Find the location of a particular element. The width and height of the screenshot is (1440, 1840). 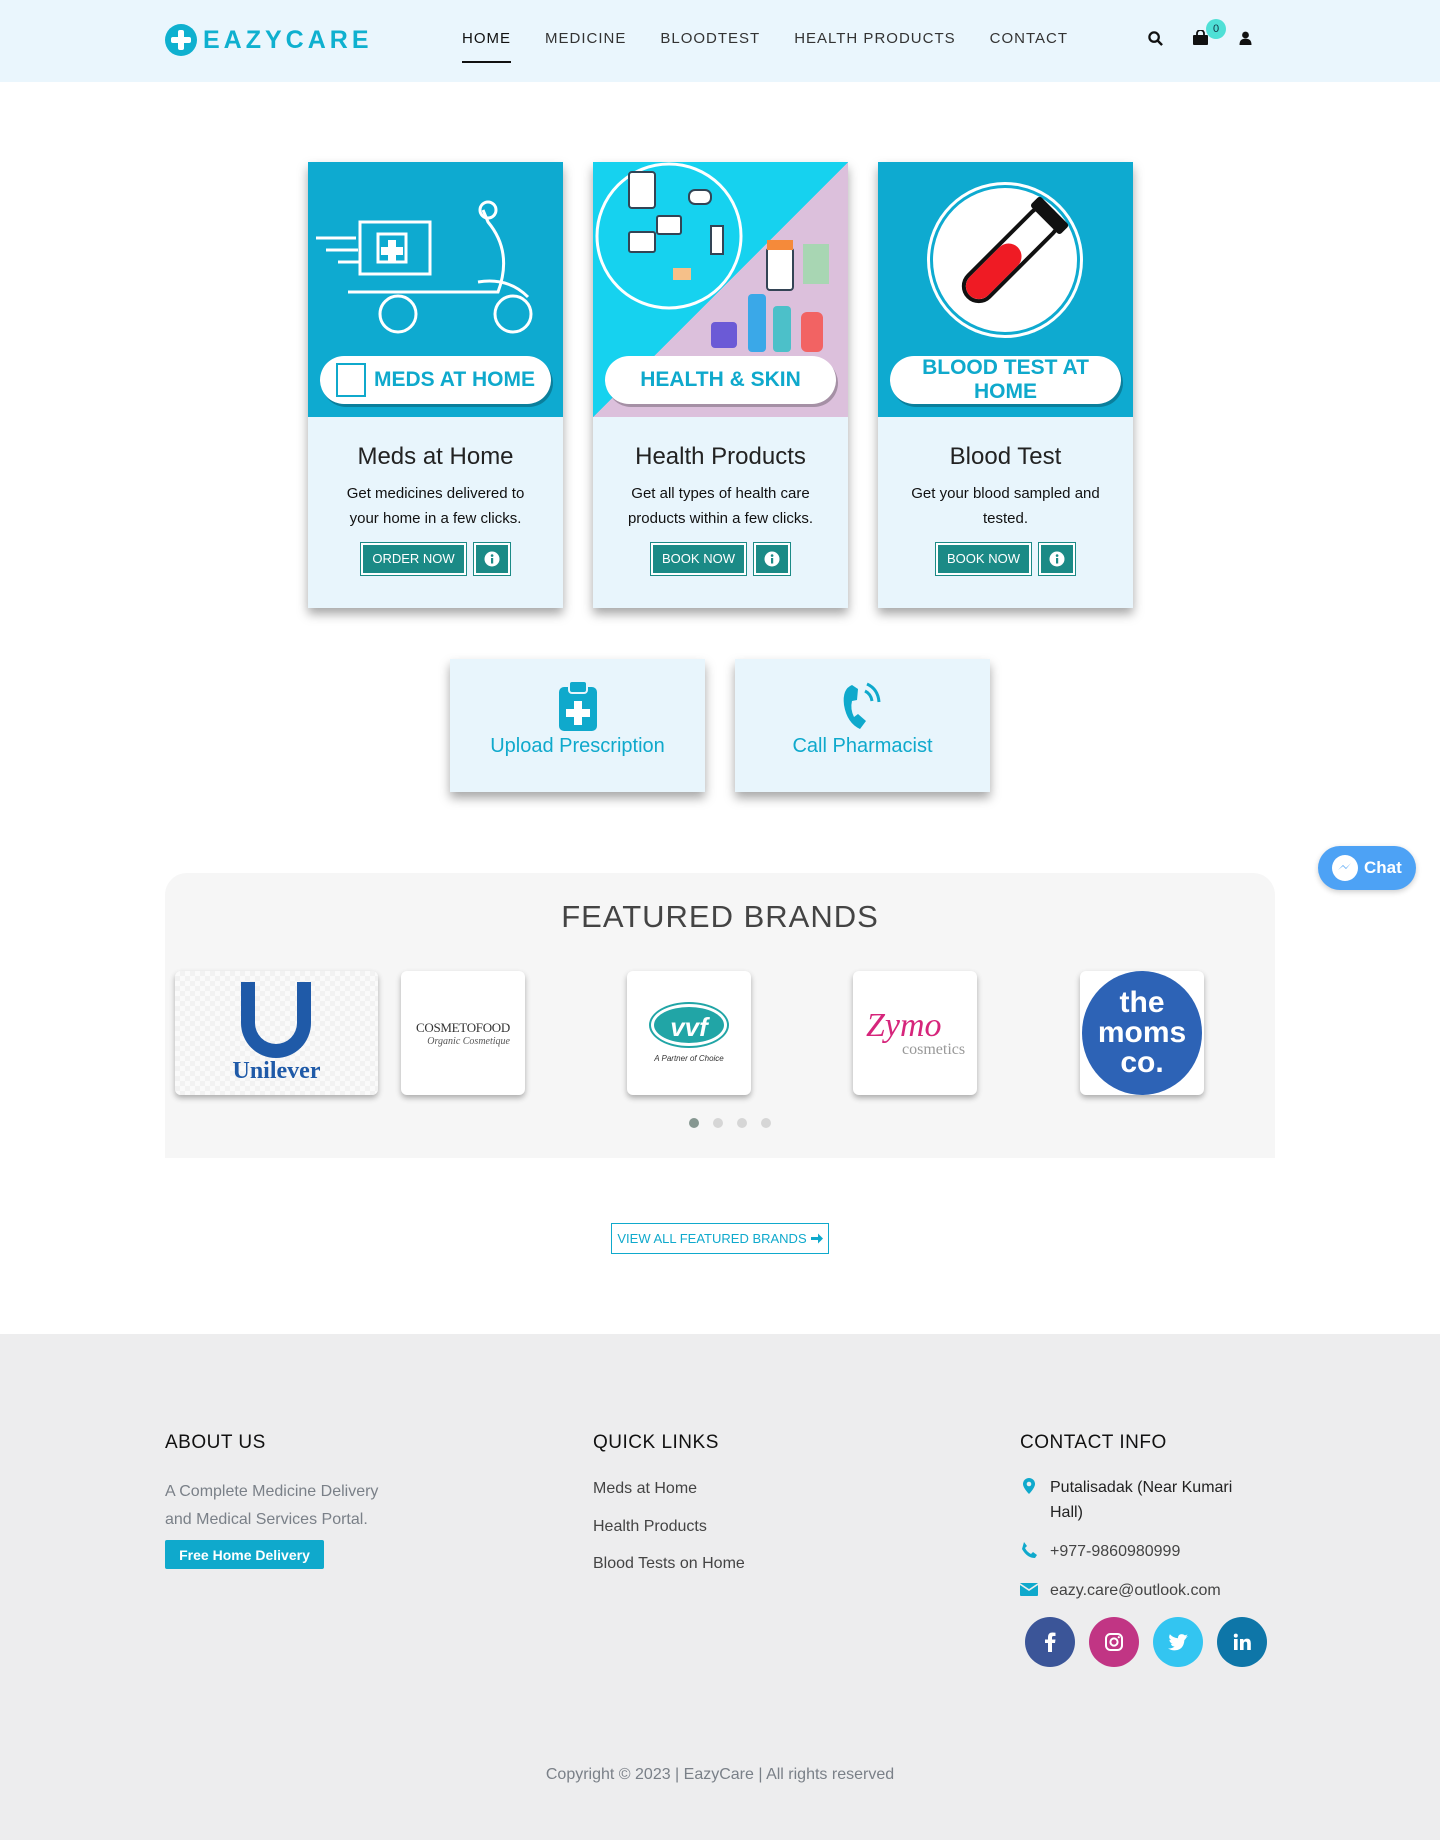

social-links is located at coordinates (1153, 1642).